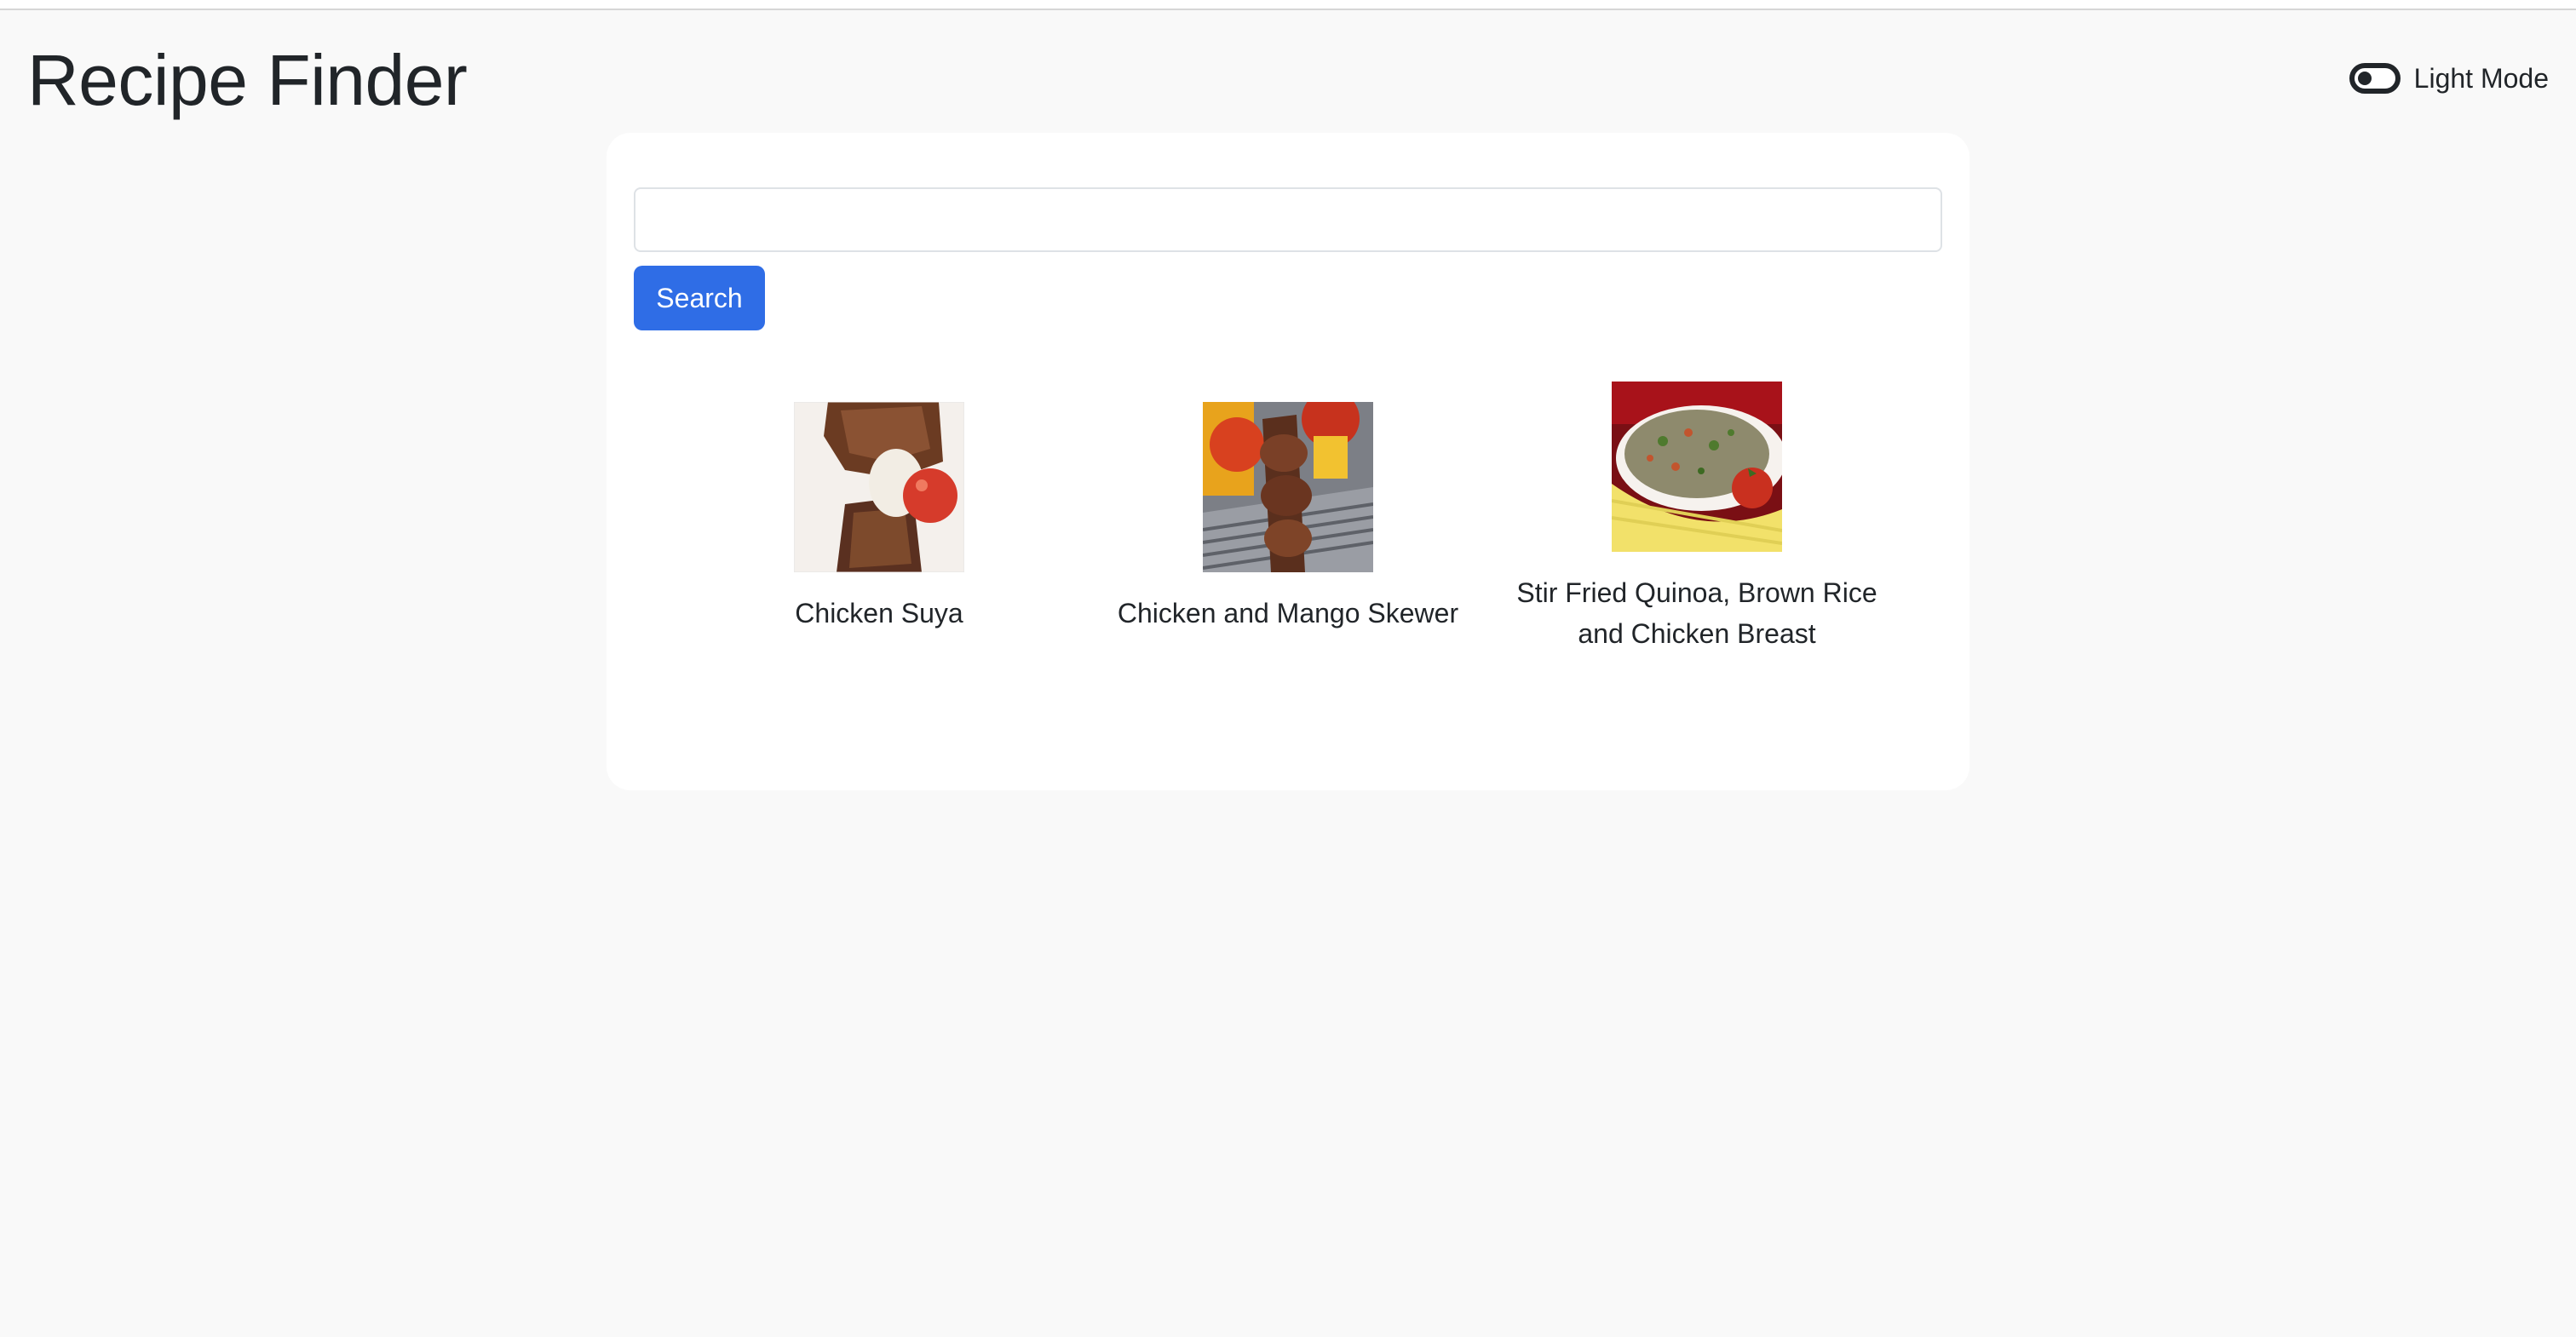 This screenshot has width=2576, height=1337. I want to click on theme-toggle-label: Light Mode, so click(2481, 79).